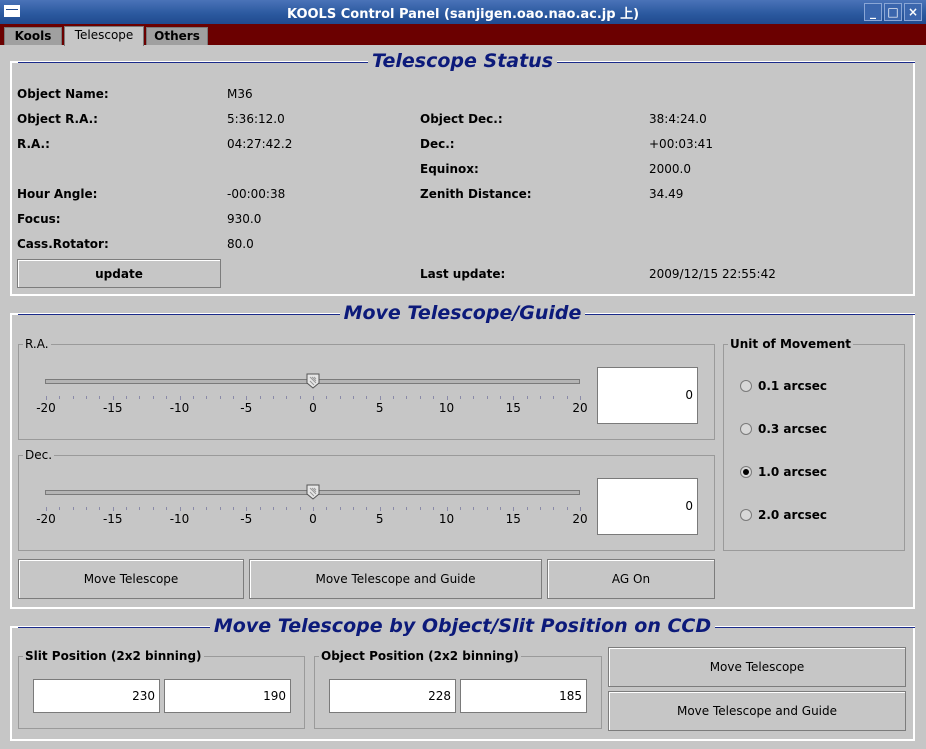  Describe the element at coordinates (757, 667) in the screenshot. I see `ccd-move-telescope-button: Move Telescope` at that location.